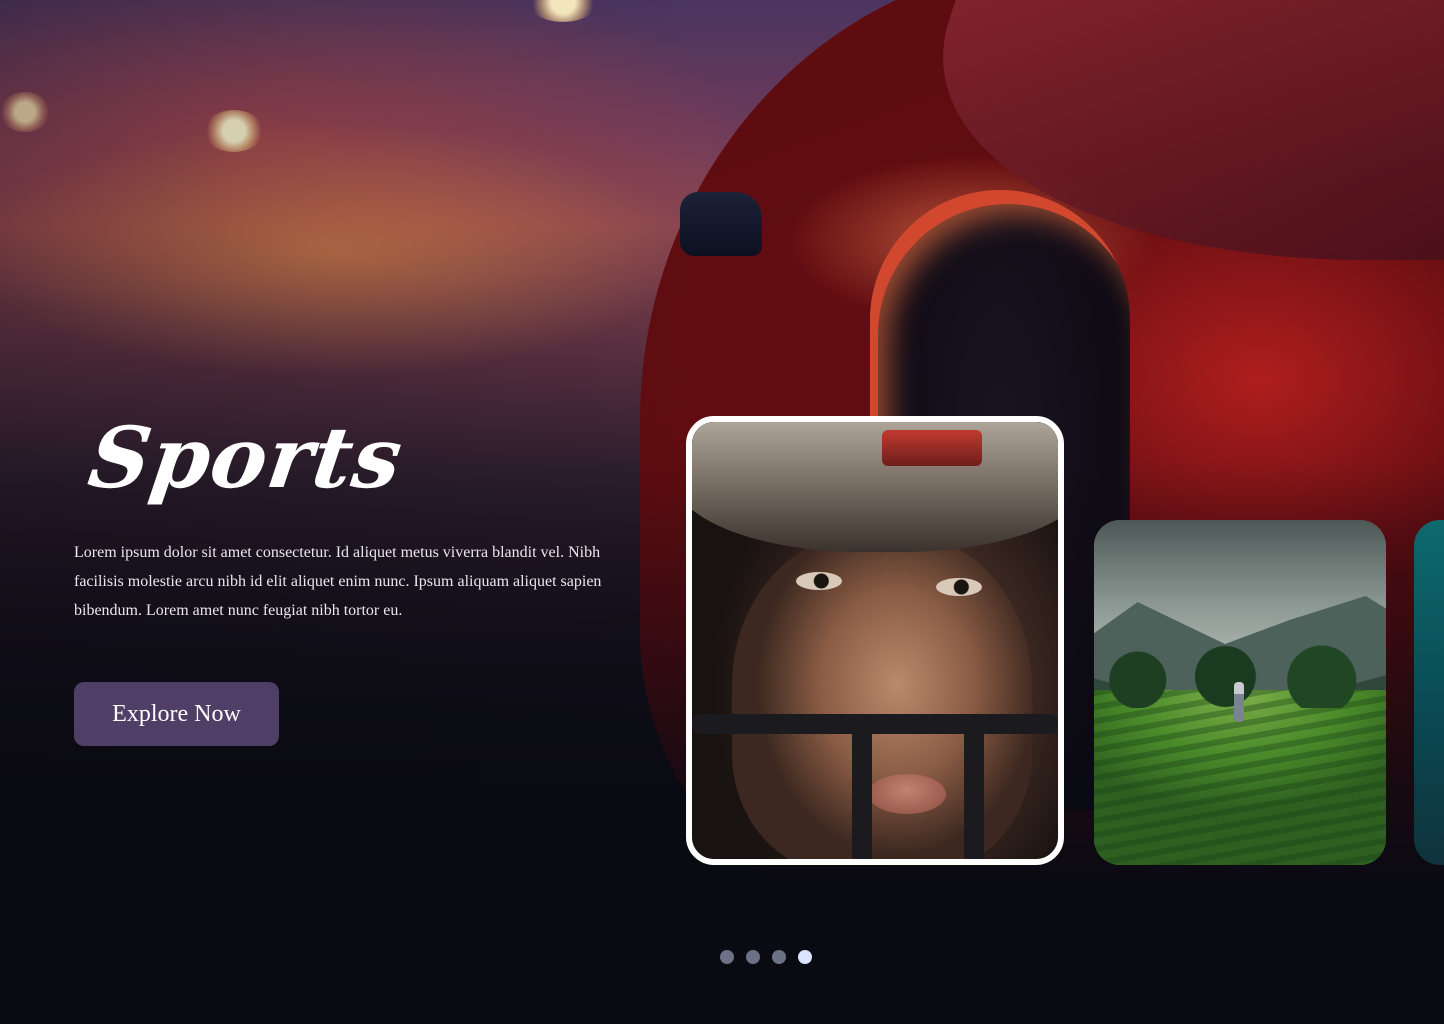 Image resolution: width=1444 pixels, height=1024 pixels. Describe the element at coordinates (1239, 702) in the screenshot. I see `person-figure` at that location.